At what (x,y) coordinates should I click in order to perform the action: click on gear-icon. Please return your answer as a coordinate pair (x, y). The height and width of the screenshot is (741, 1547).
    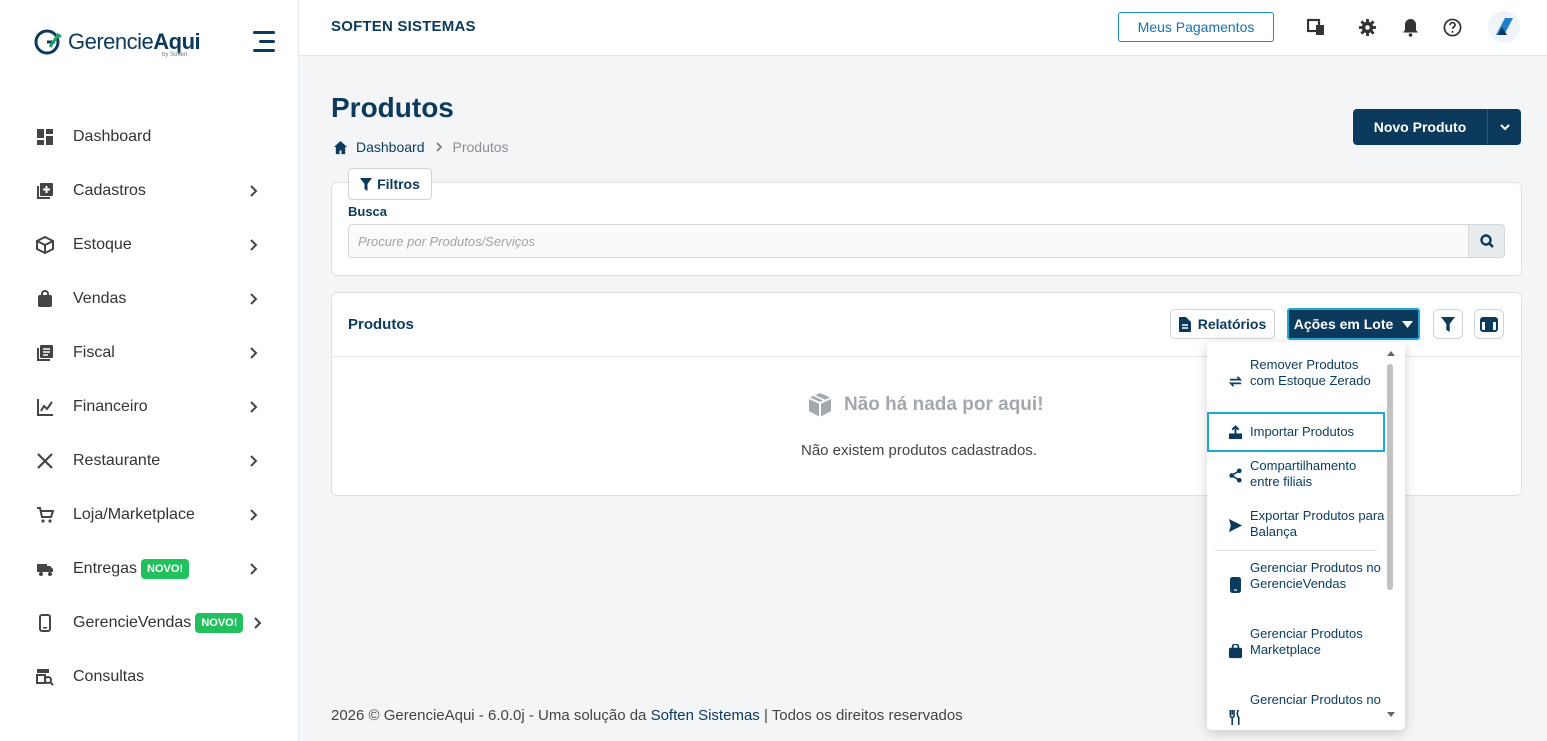
    Looking at the image, I should click on (1367, 27).